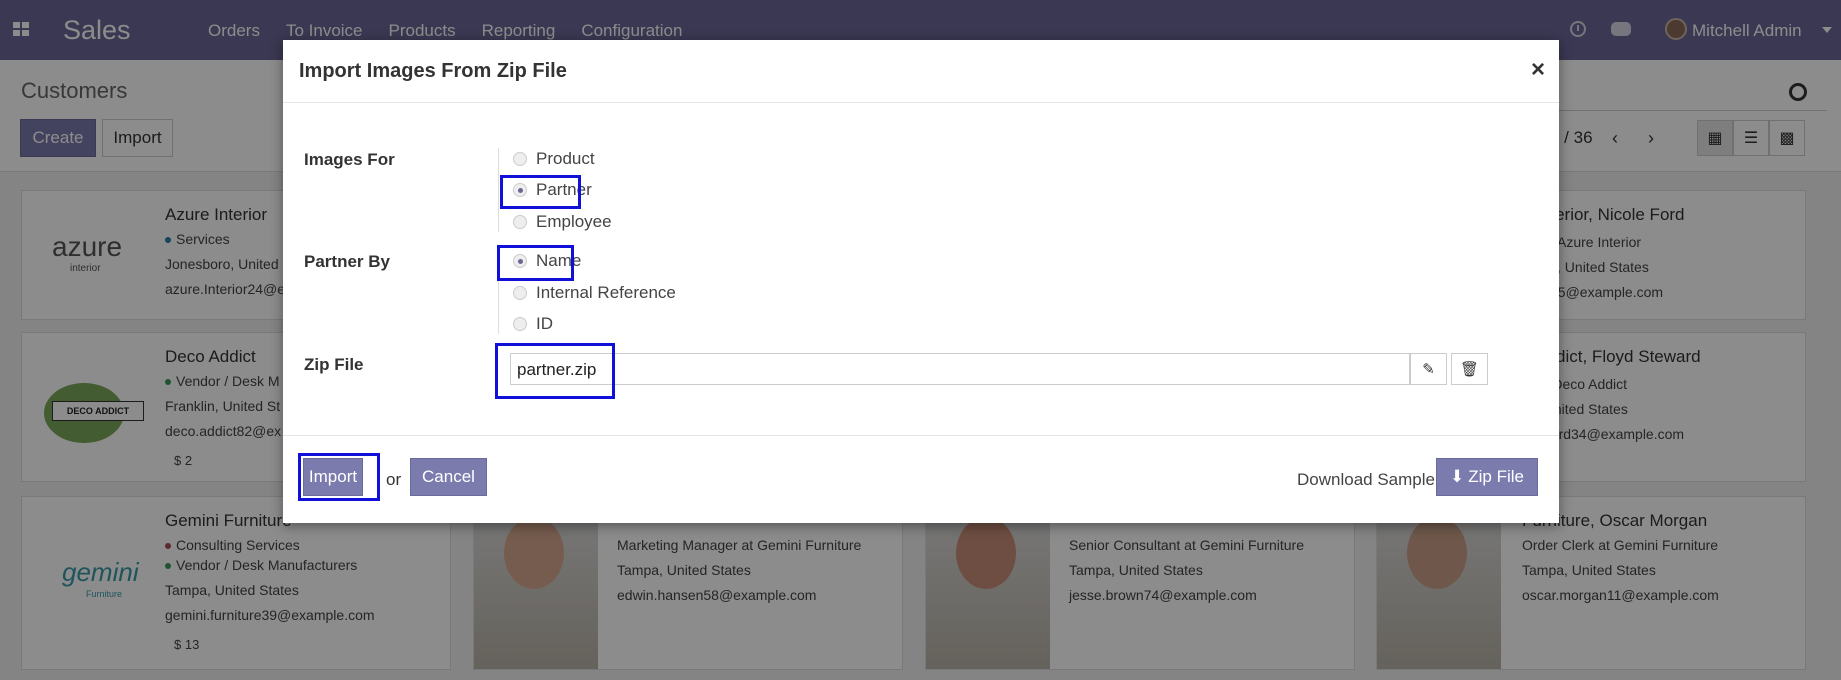  I want to click on images-for-radio-group: Product Partner Employee, so click(555, 190).